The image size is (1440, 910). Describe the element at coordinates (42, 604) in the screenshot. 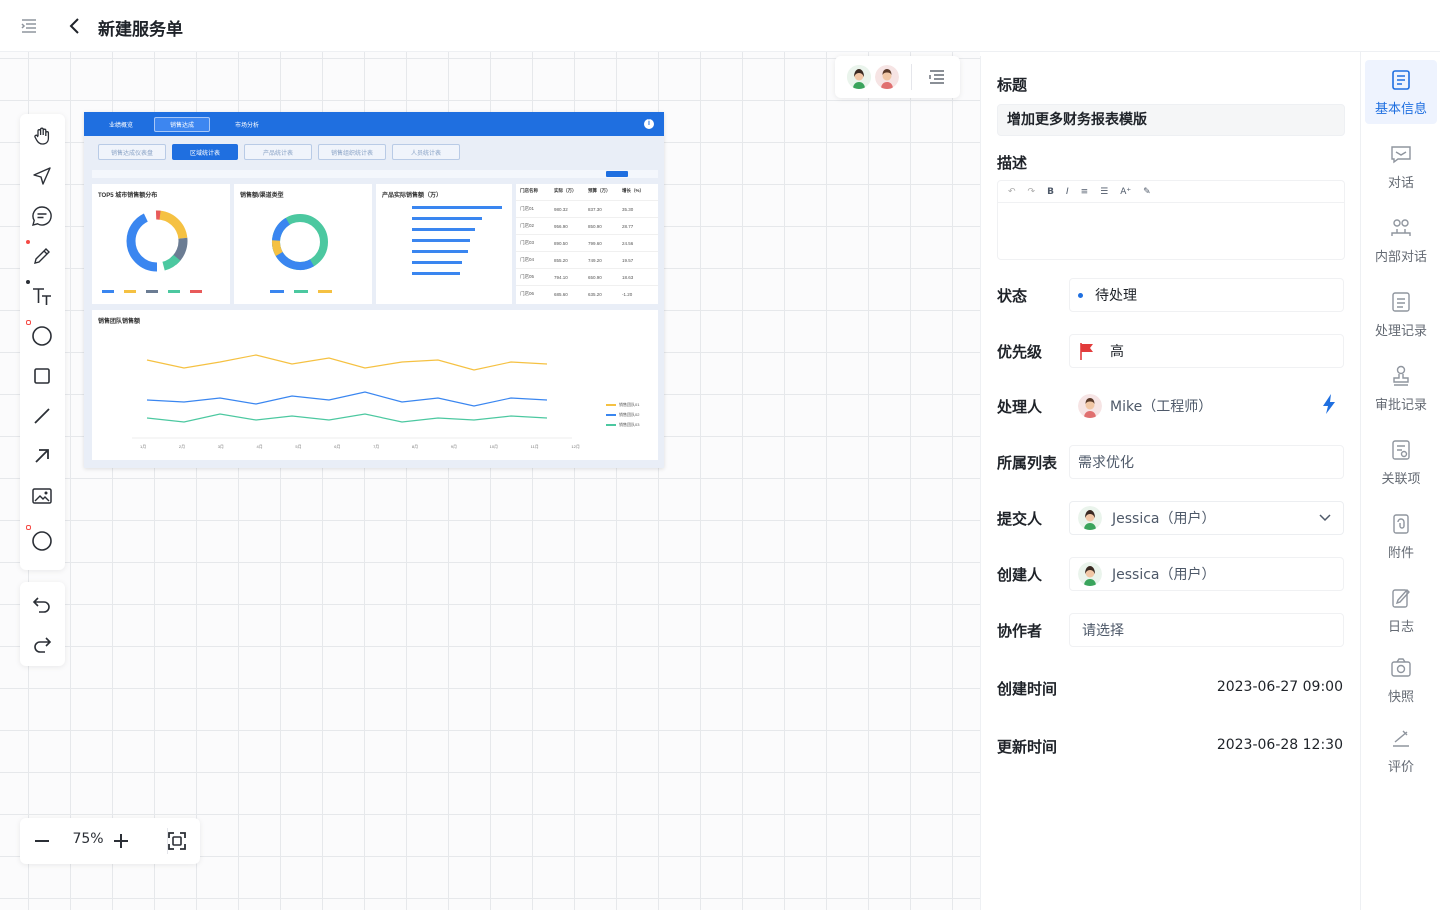

I see `undo-icon` at that location.